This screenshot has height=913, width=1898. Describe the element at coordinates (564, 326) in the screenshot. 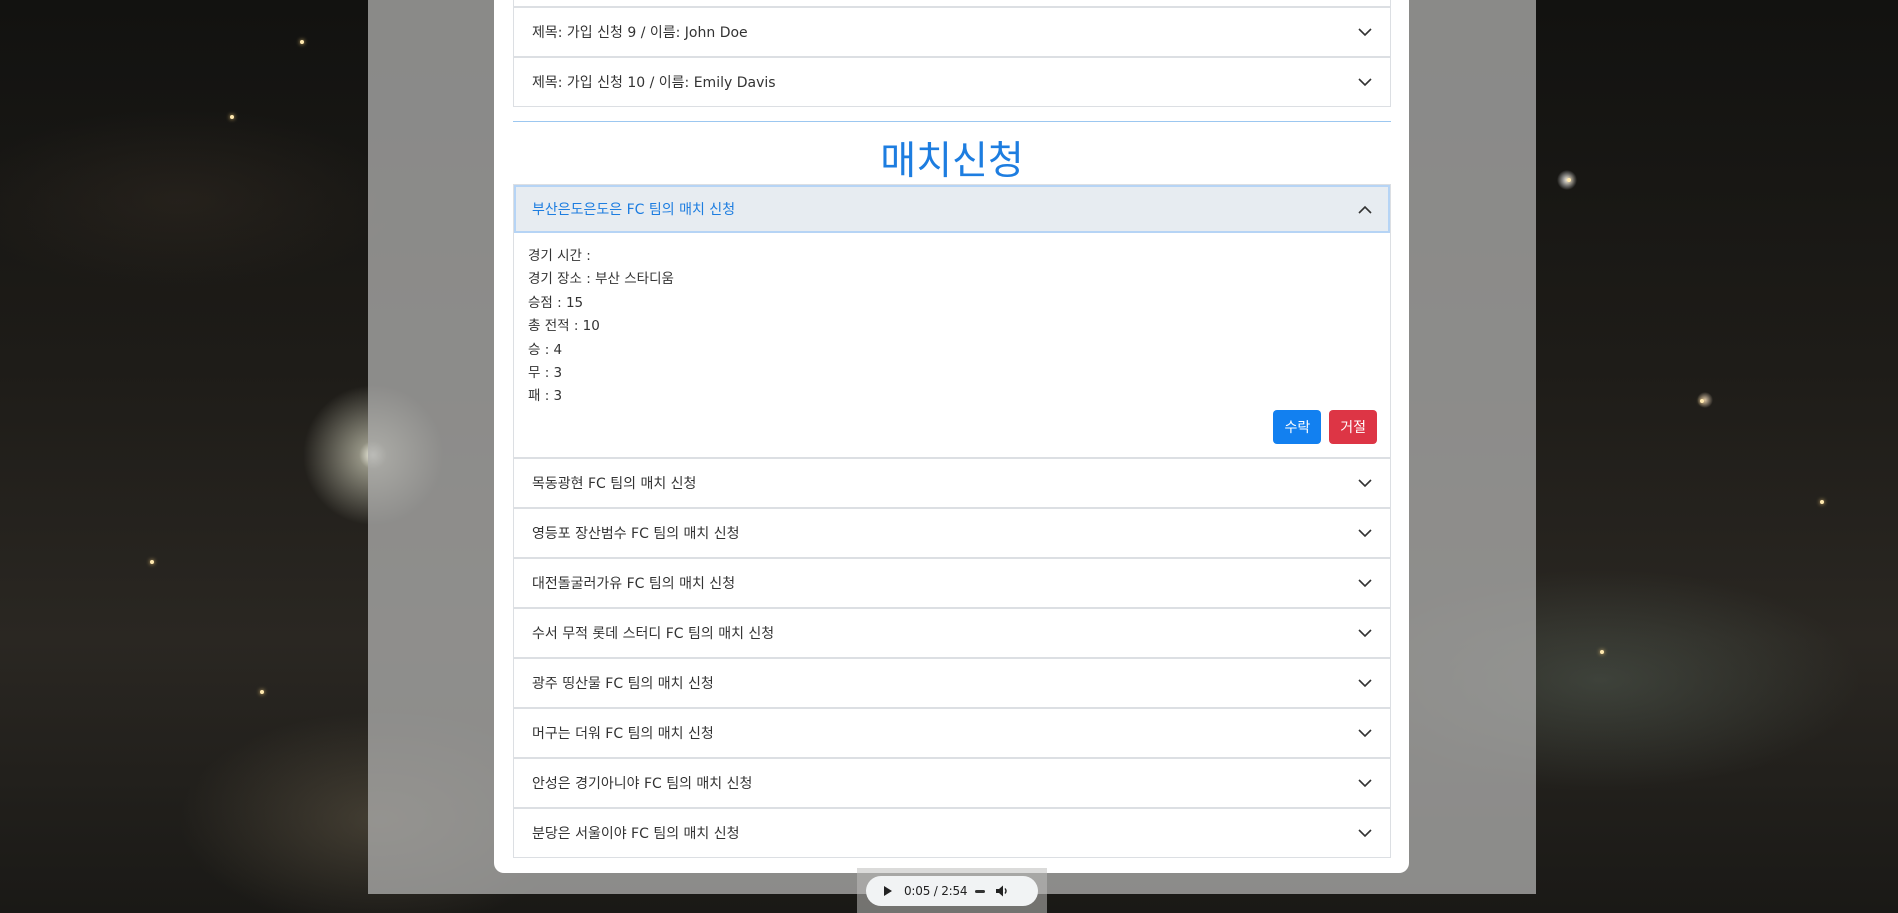

I see `match-total-record: 총 전적 : 10` at that location.